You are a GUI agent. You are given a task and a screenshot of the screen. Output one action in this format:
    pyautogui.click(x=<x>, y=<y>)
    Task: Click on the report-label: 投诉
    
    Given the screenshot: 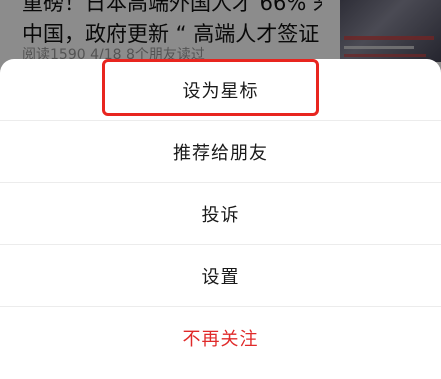 What is the action you would take?
    pyautogui.click(x=220, y=215)
    